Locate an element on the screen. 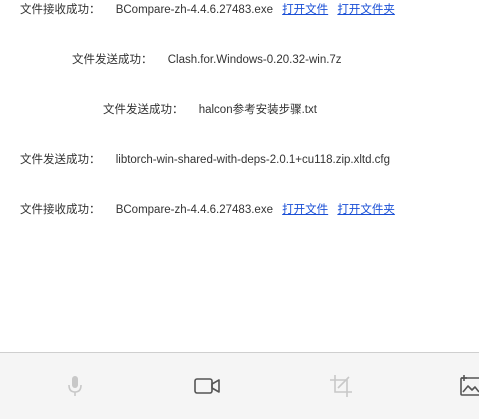 The width and height of the screenshot is (479, 419). file-name: Clash.for.Windows-0.20.32-win.7z is located at coordinates (254, 60).